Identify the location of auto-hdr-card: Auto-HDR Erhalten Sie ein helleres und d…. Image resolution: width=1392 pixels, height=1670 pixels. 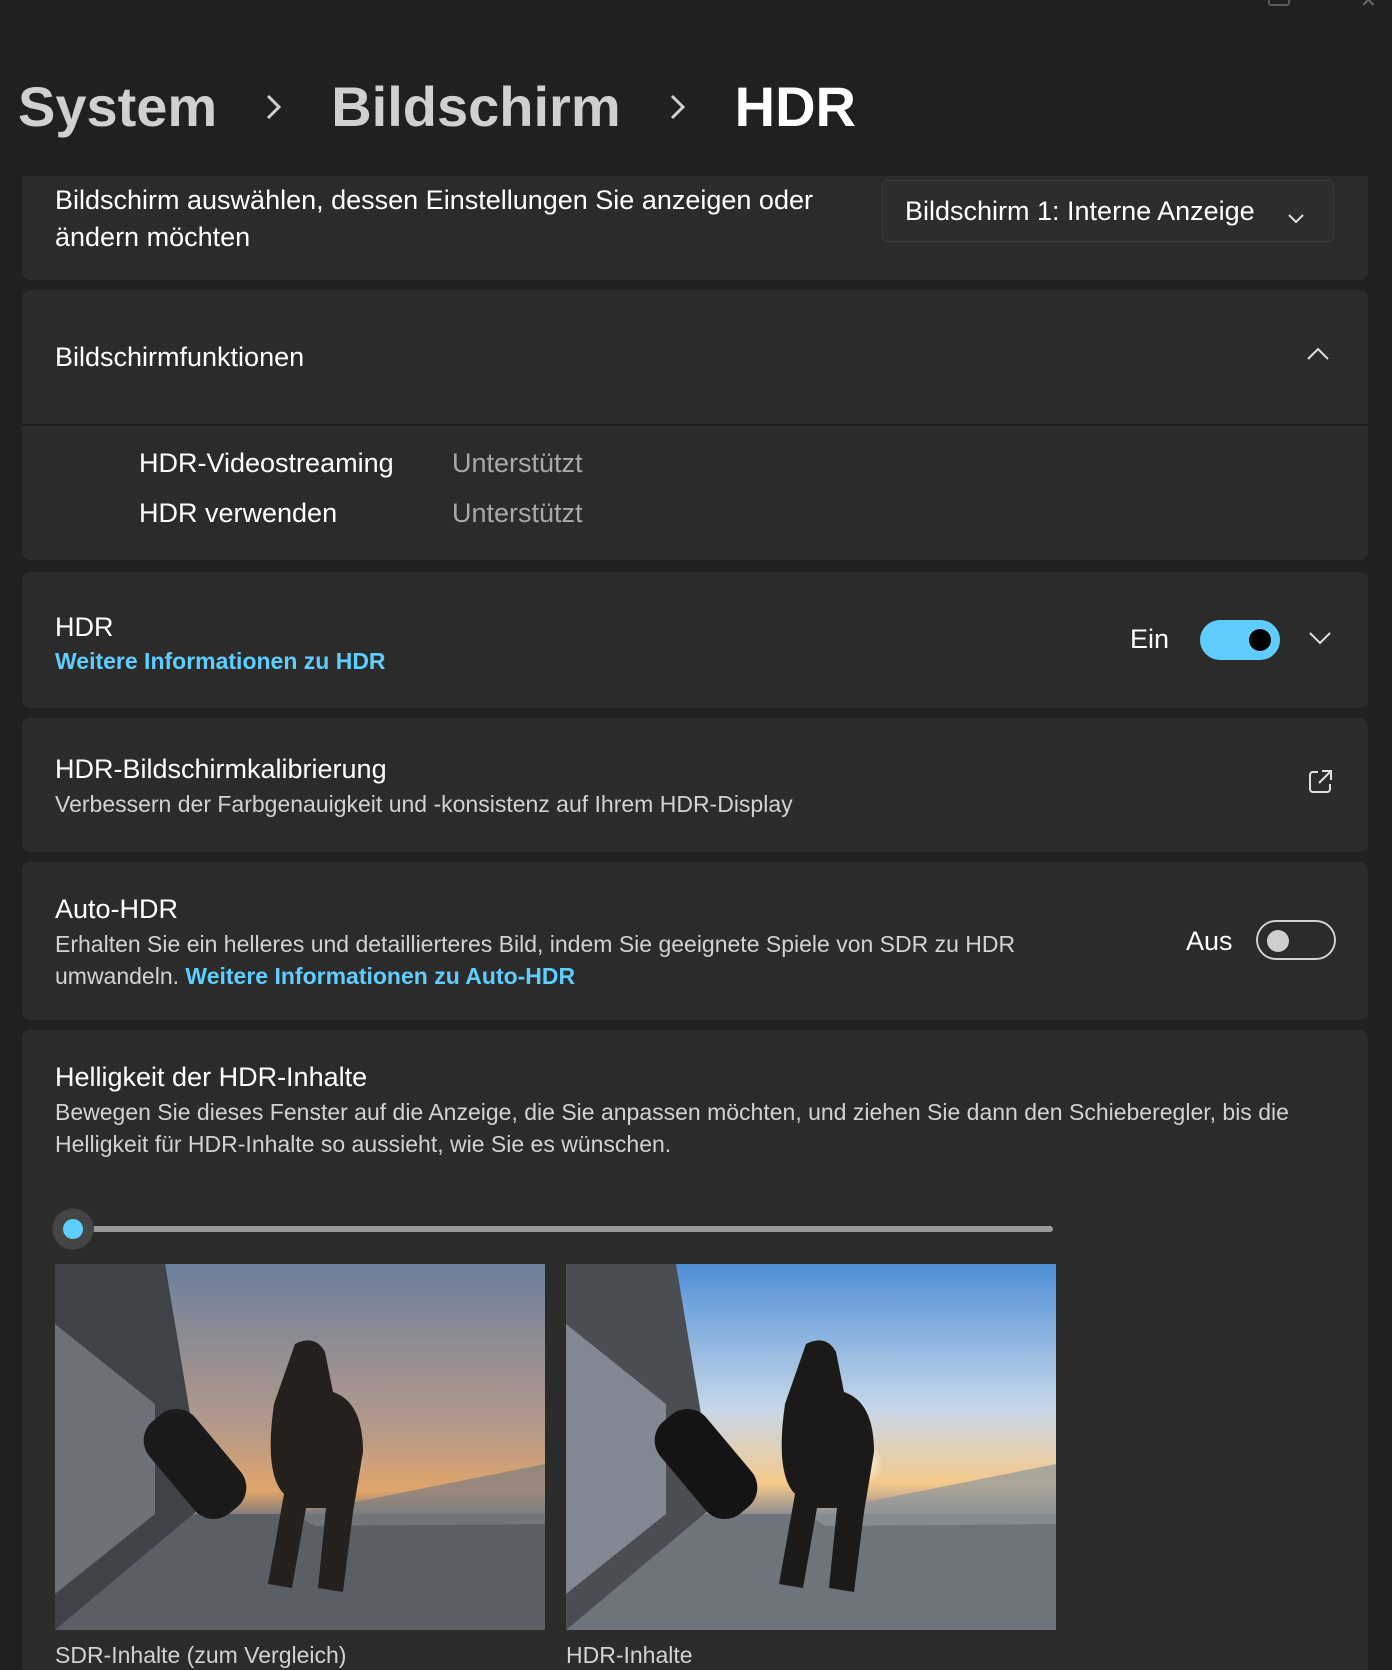
(695, 941).